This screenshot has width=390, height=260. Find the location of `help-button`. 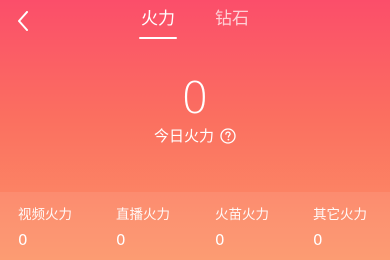

help-button is located at coordinates (228, 136).